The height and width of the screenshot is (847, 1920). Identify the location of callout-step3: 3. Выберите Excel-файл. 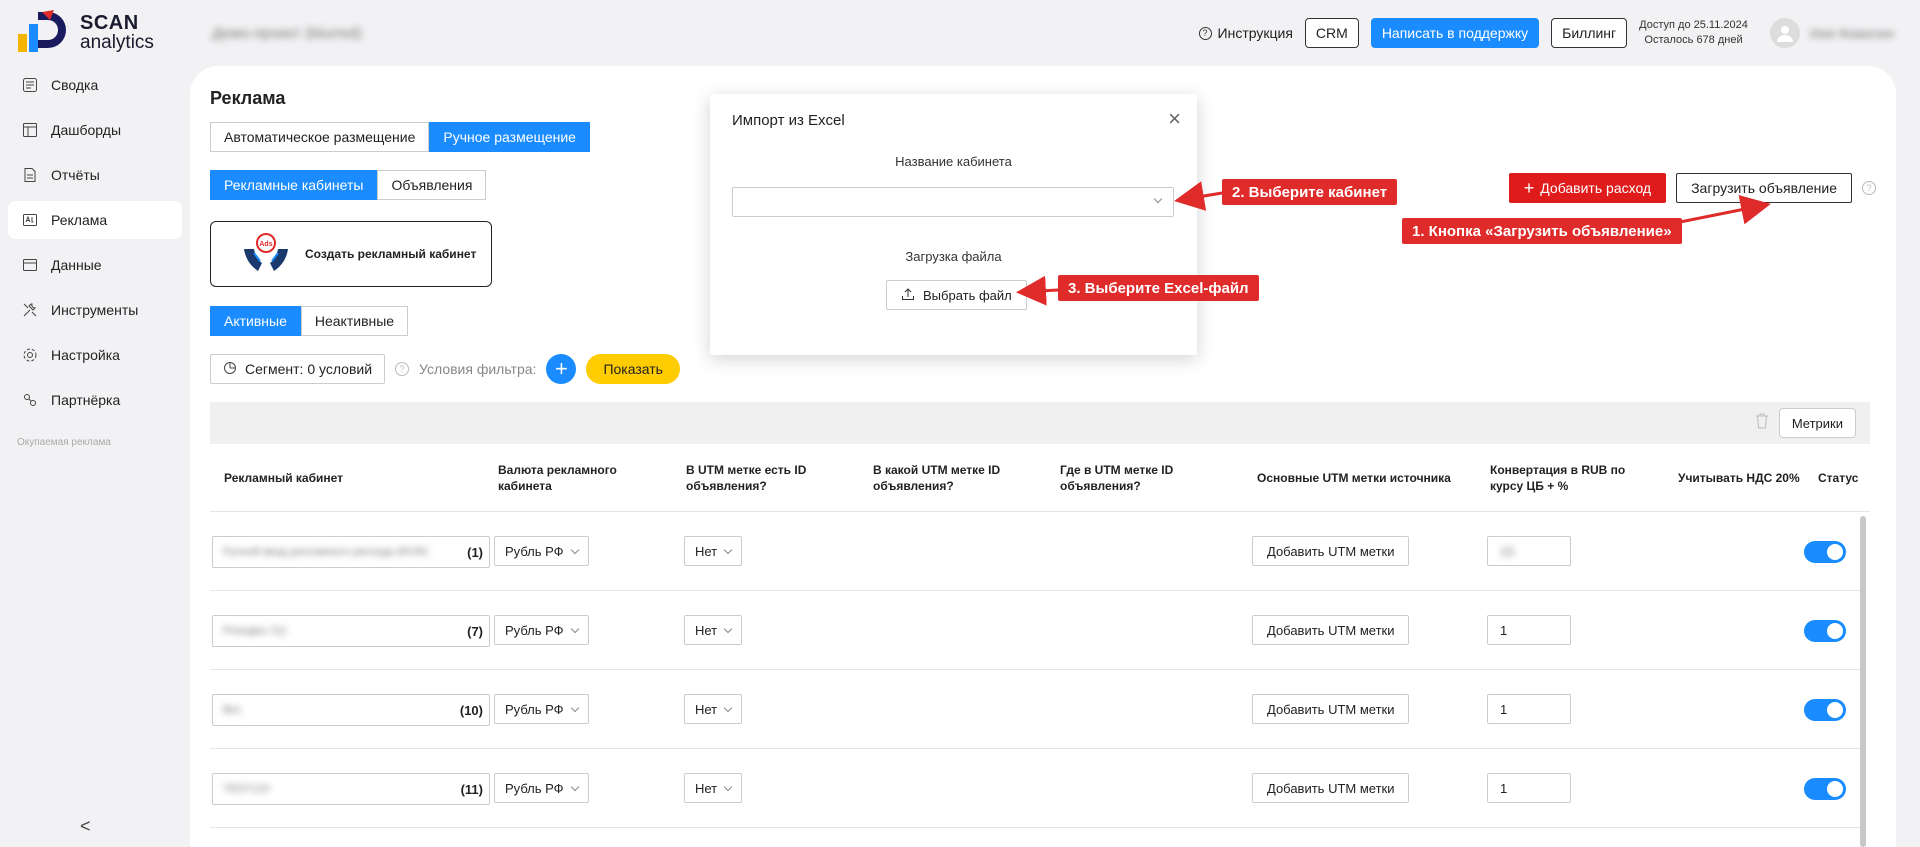
(1158, 288).